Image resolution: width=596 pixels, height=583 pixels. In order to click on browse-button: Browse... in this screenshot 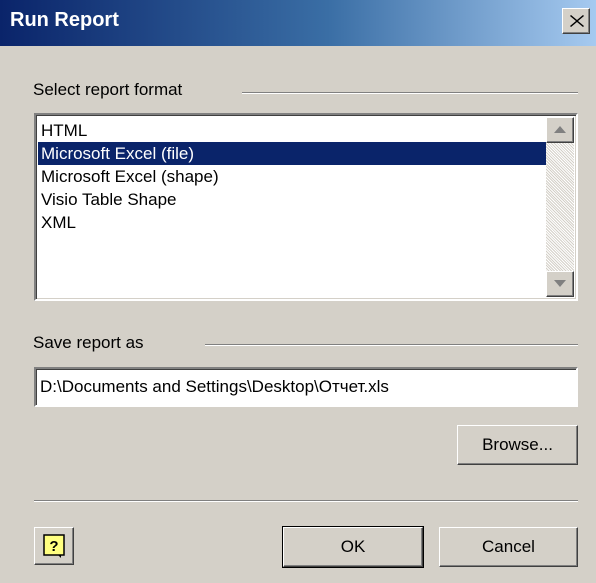, I will do `click(517, 445)`.